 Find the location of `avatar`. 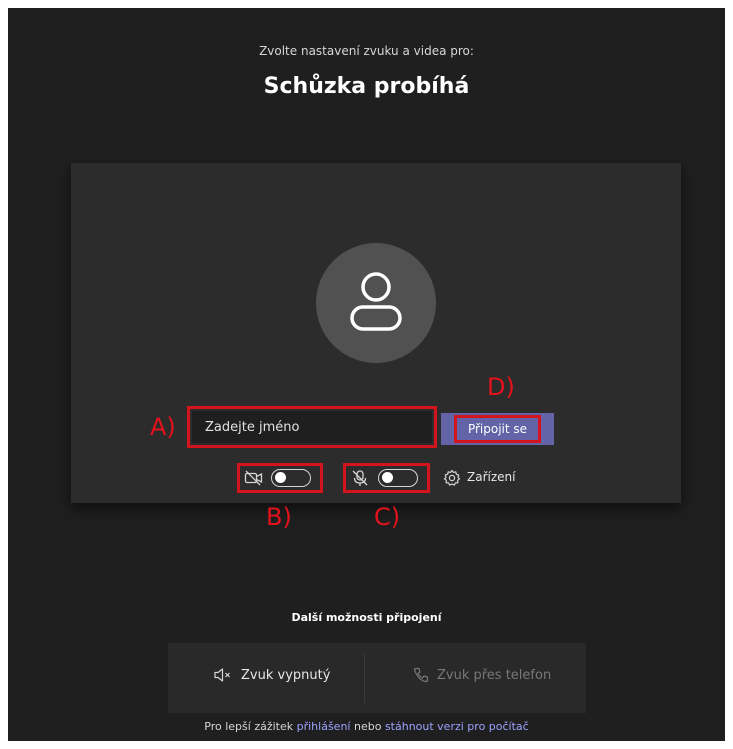

avatar is located at coordinates (376, 303).